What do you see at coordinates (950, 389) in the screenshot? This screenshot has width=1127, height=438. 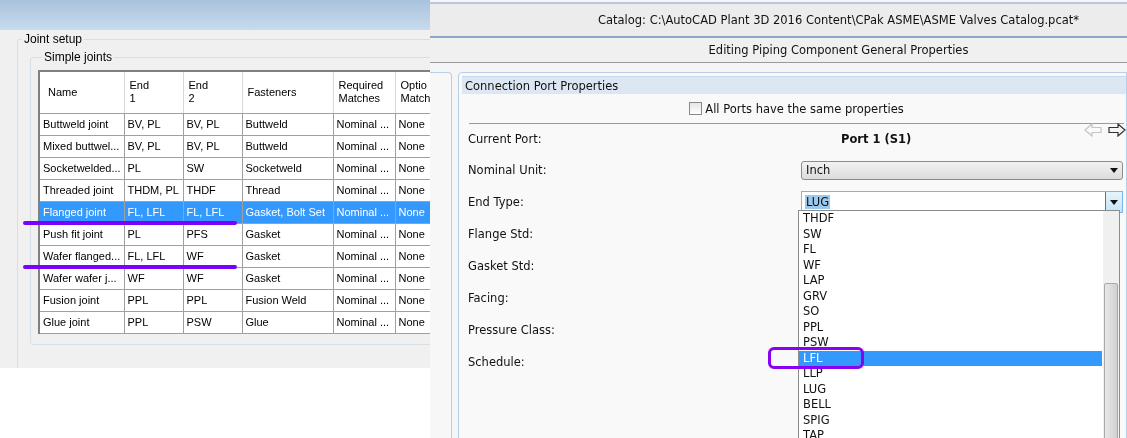 I see `dropdown-item: LUG` at bounding box center [950, 389].